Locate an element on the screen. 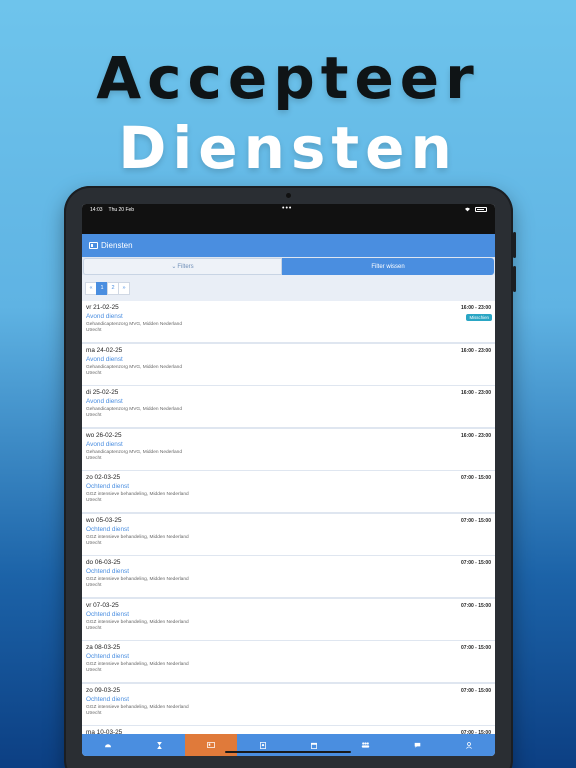 The width and height of the screenshot is (576, 768). camera is located at coordinates (288, 195).